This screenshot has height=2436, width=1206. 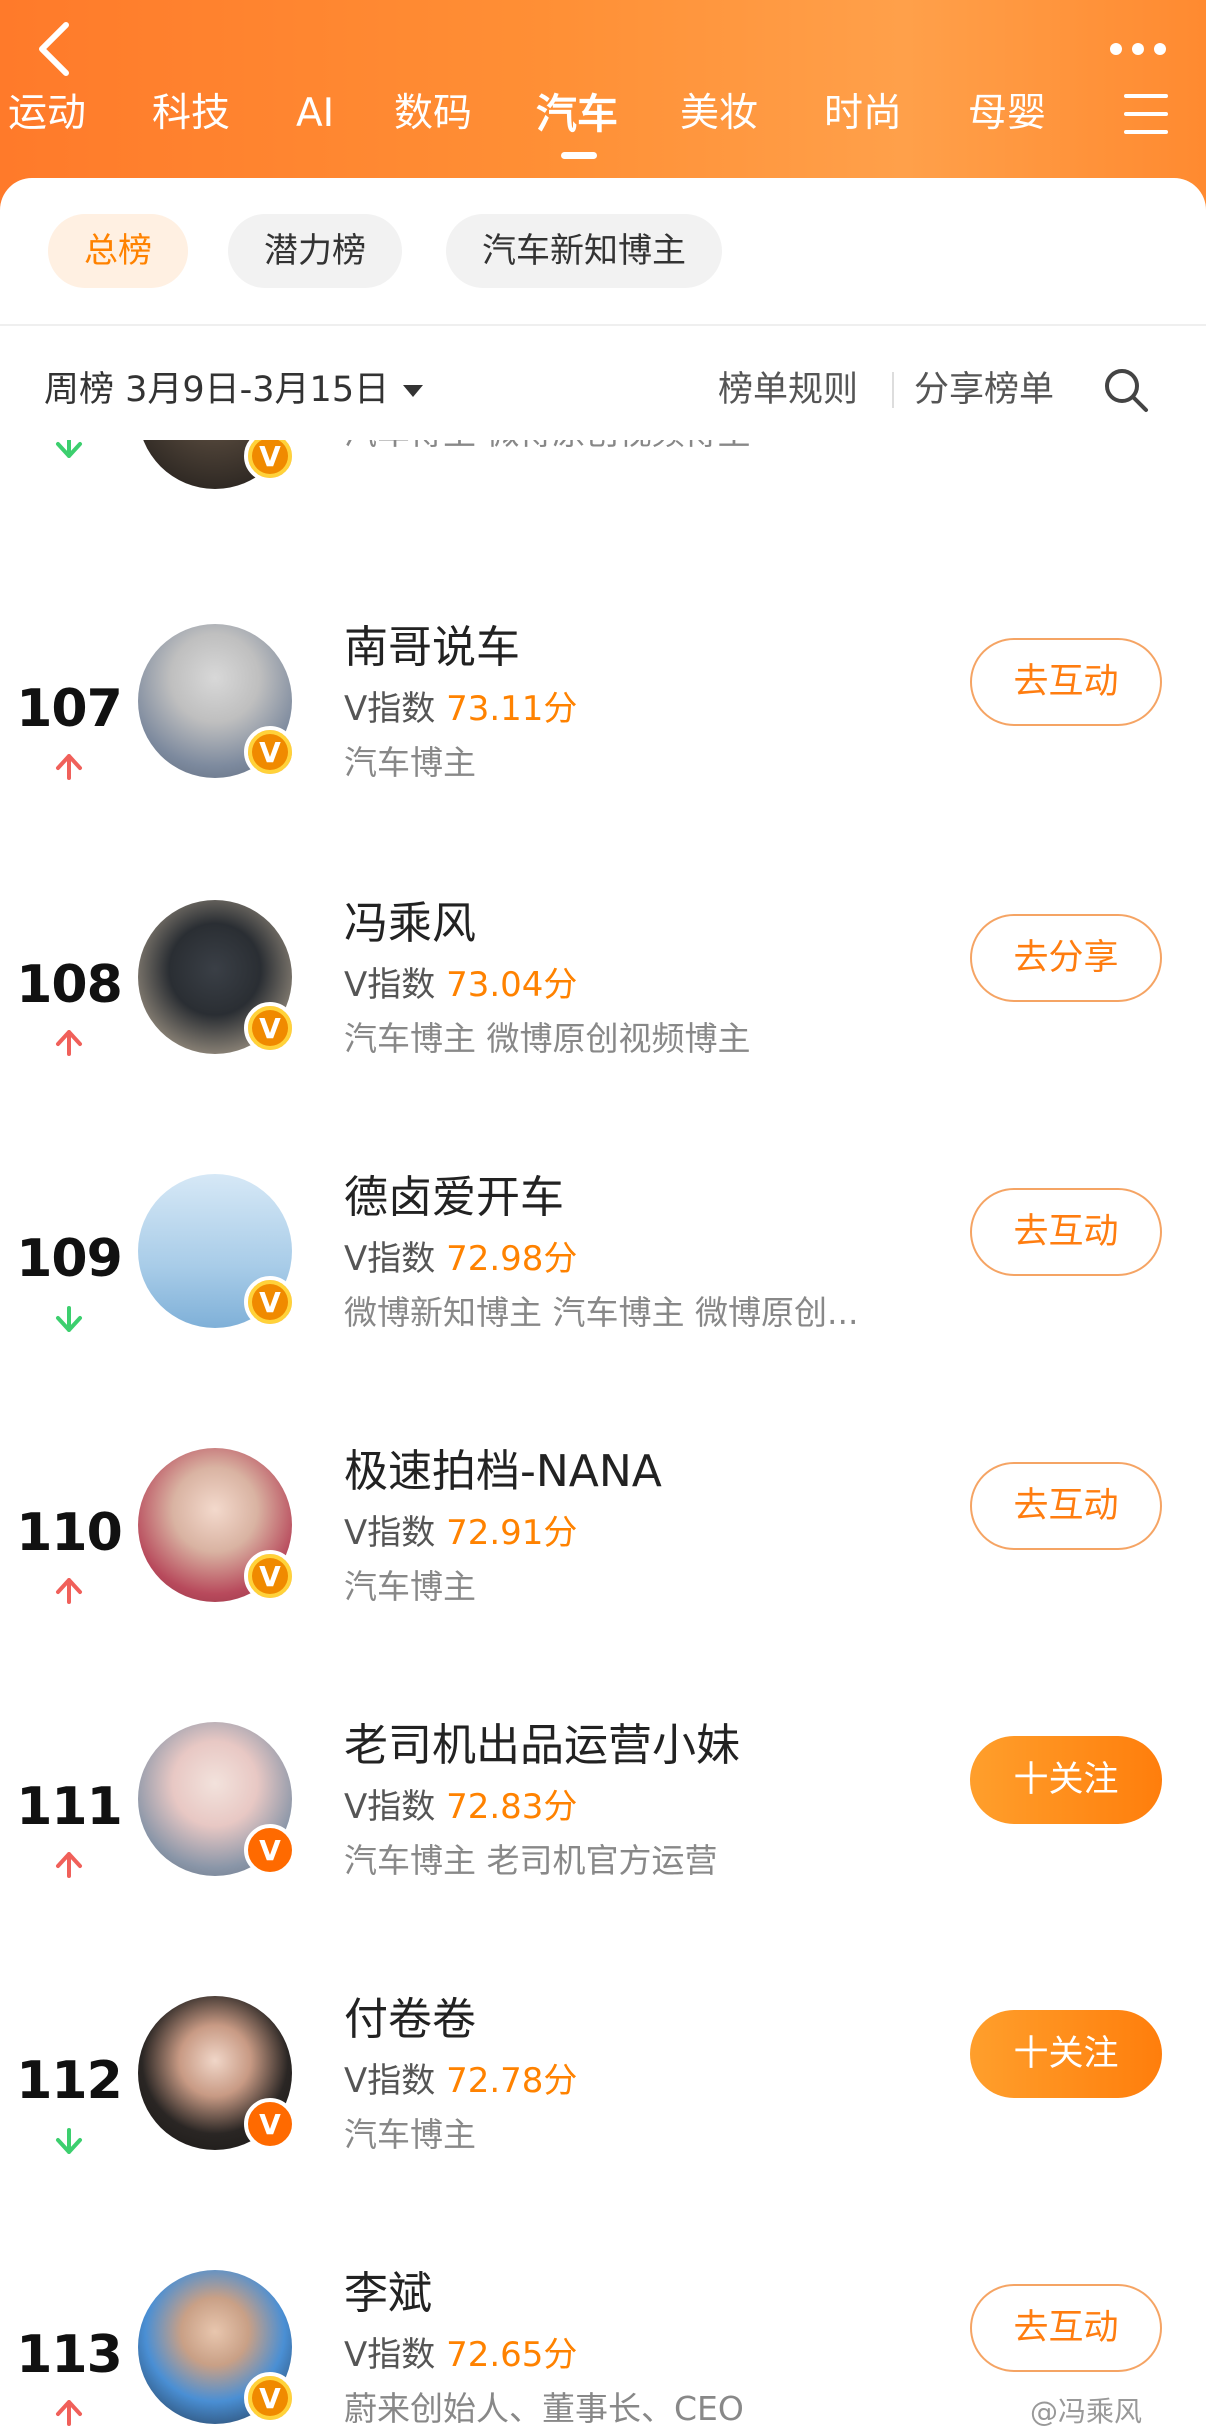 I want to click on score: V指数 72.83分, so click(x=460, y=1807).